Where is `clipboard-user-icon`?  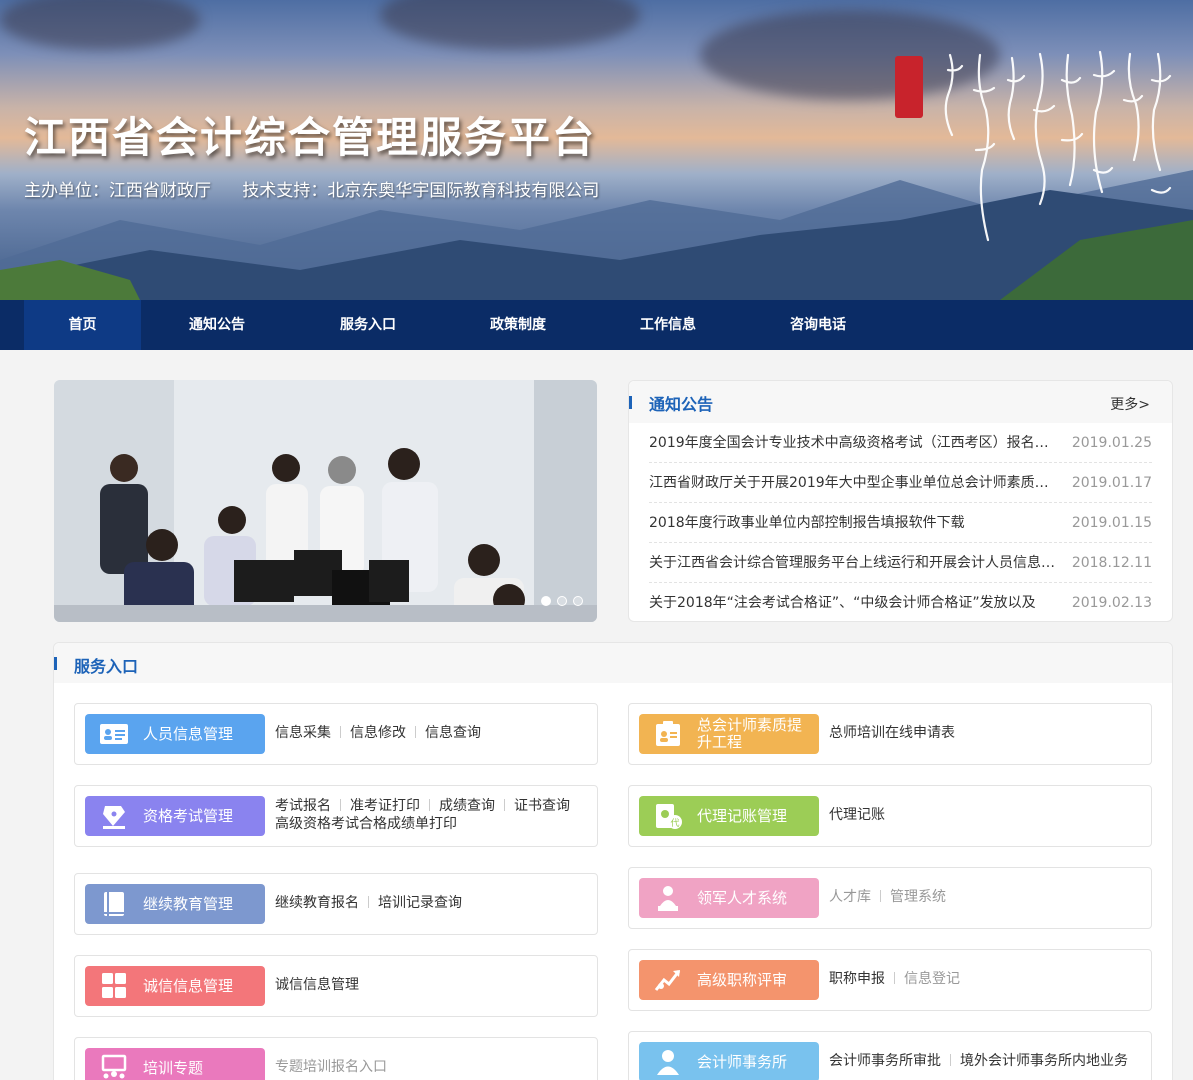 clipboard-user-icon is located at coordinates (668, 733).